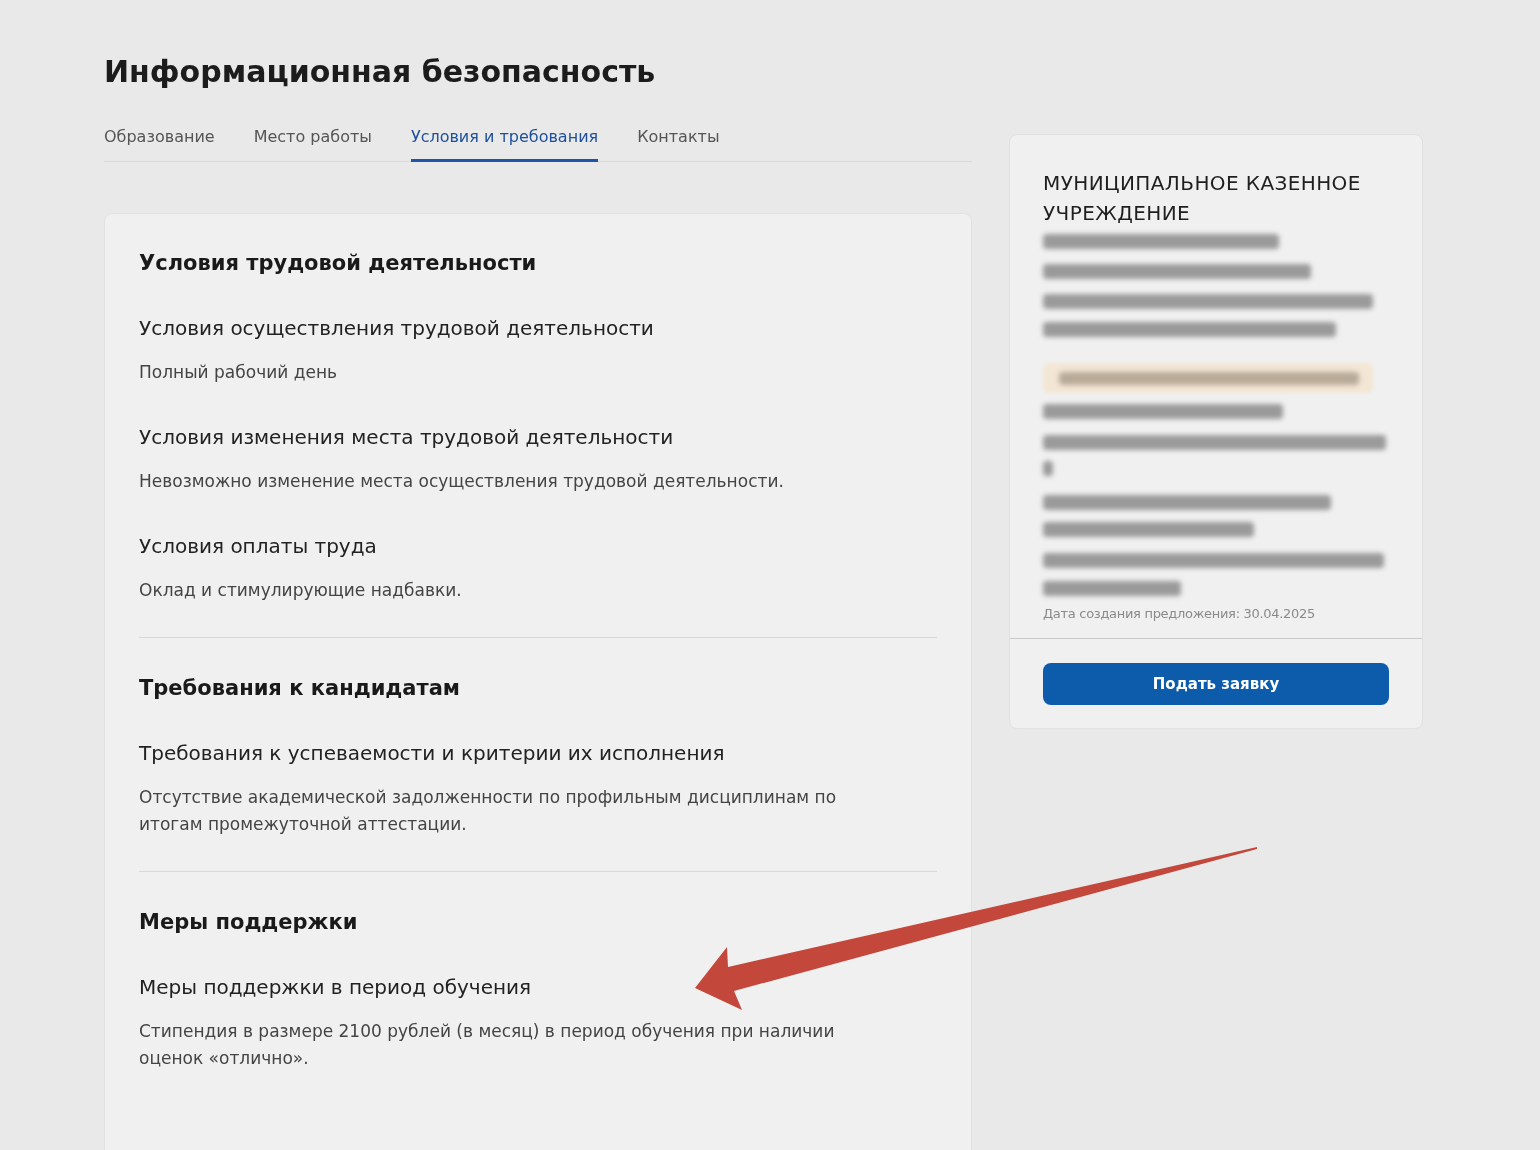 The image size is (1540, 1150). I want to click on organization-name: МУНИЦИПАЛЬНОЕ КАЗЕННОЕ УЧРЕЖДЕНИЕ, so click(1202, 198).